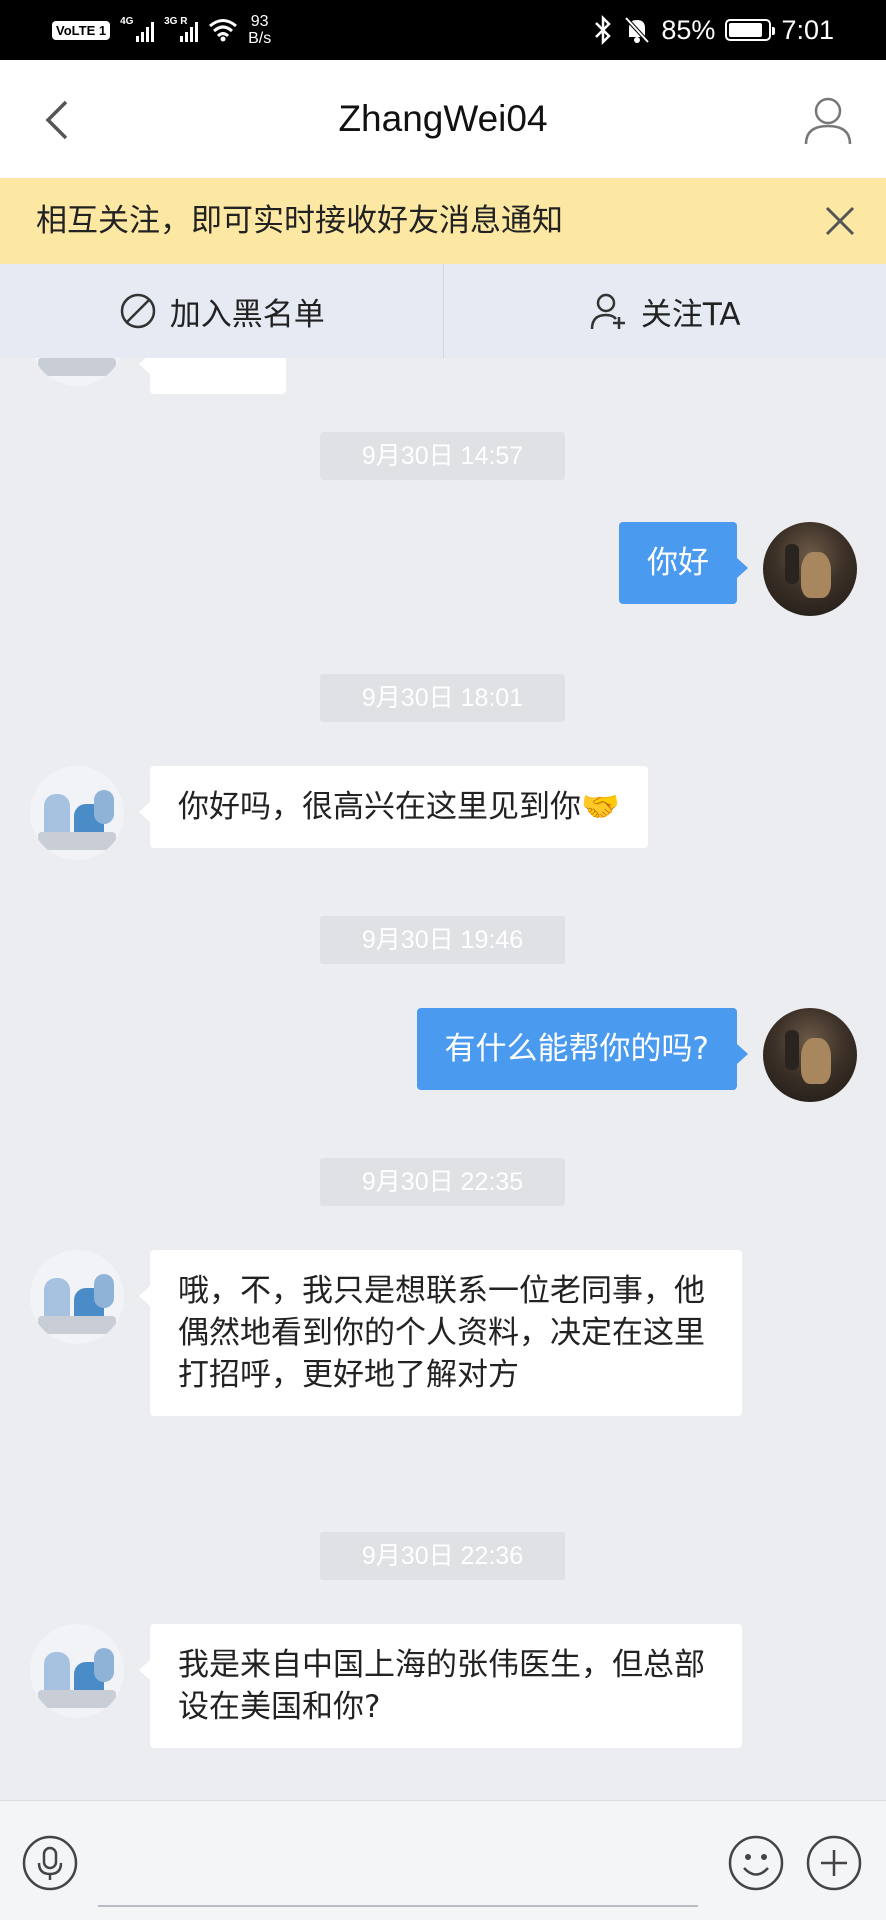  I want to click on plus-icon, so click(834, 1863).